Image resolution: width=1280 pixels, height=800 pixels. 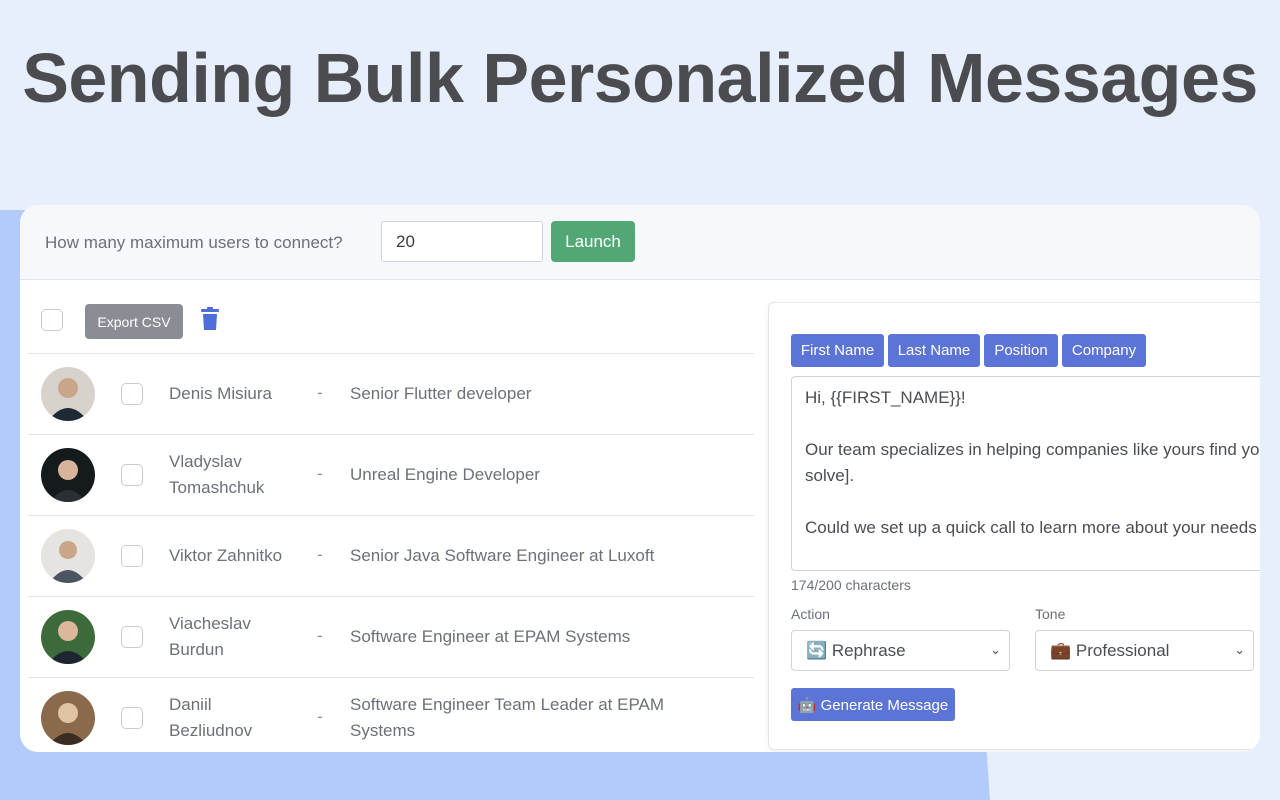 What do you see at coordinates (856, 650) in the screenshot?
I see `action-value: 🔄 Rephrase` at bounding box center [856, 650].